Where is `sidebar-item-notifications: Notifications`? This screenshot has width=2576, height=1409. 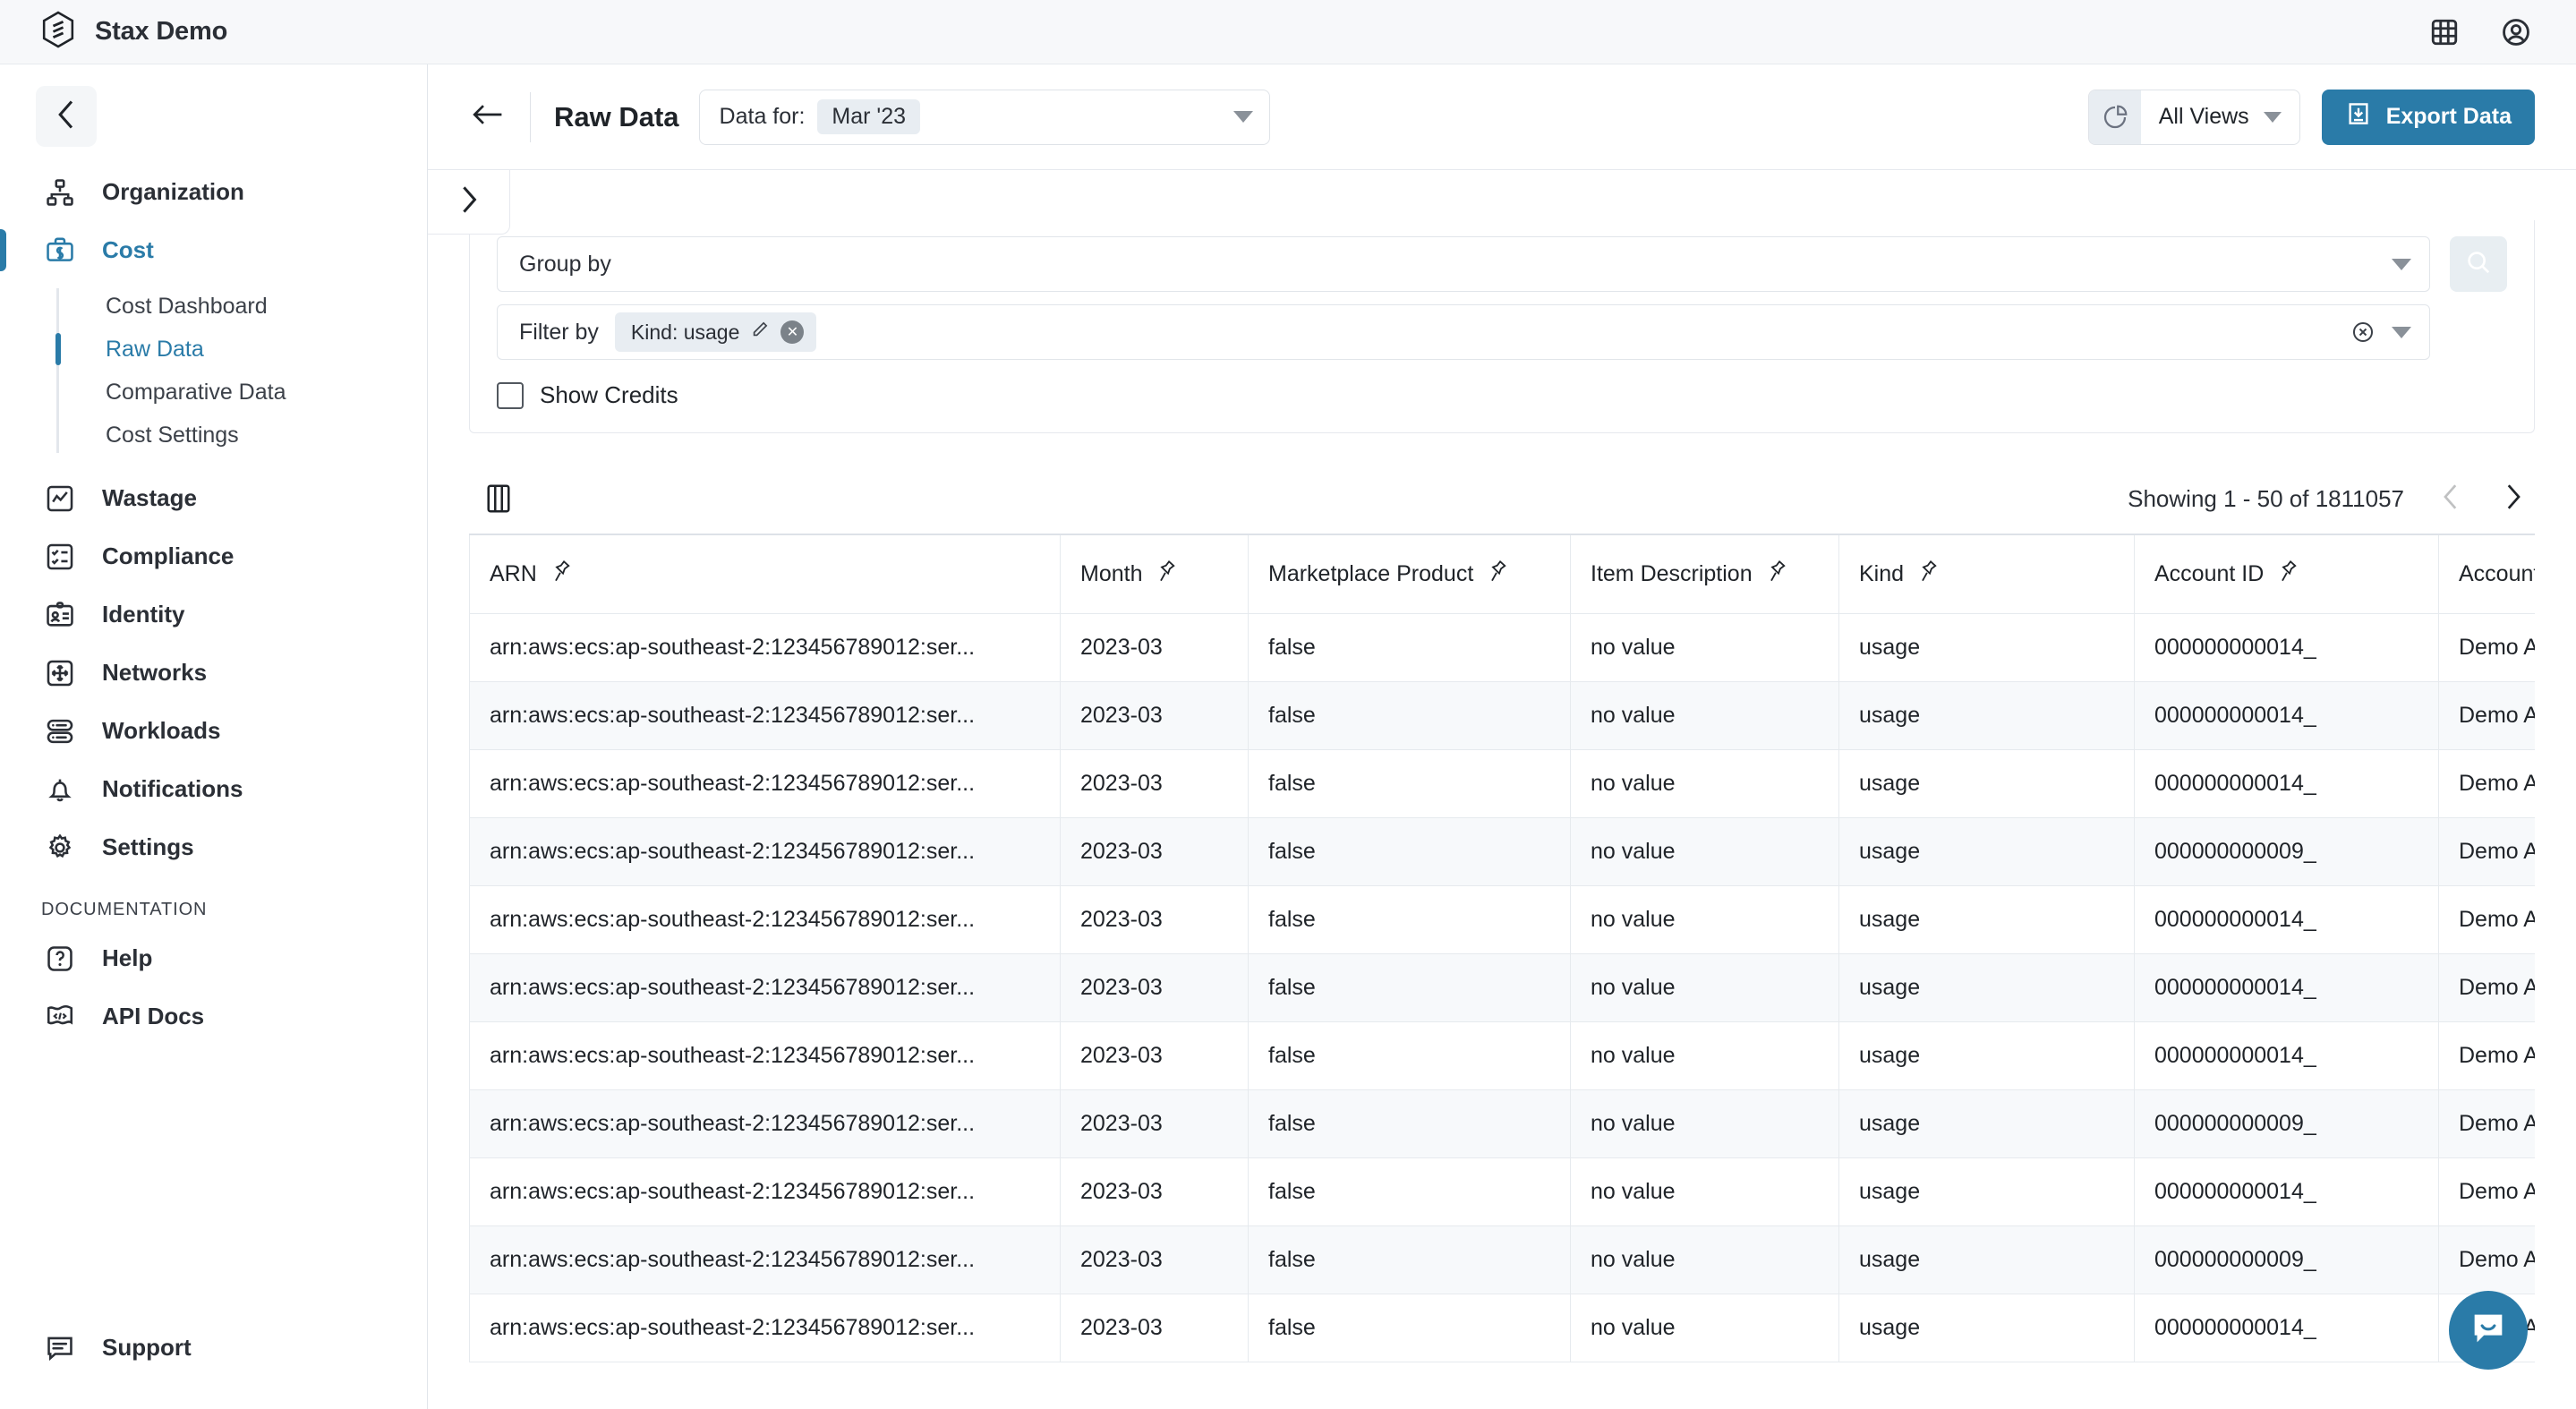
sidebar-item-notifications: Notifications is located at coordinates (213, 789).